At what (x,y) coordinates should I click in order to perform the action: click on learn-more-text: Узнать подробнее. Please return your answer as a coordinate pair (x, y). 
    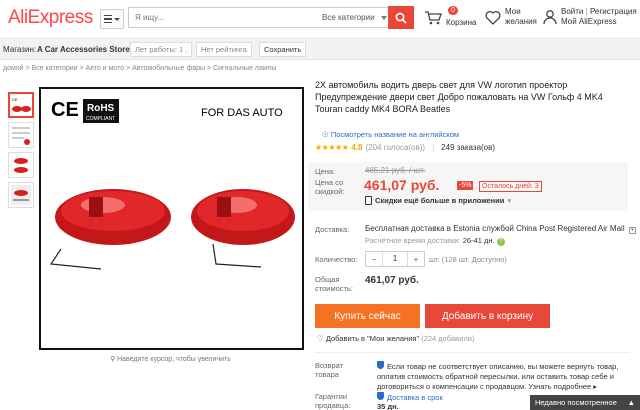
    Looking at the image, I should click on (560, 386).